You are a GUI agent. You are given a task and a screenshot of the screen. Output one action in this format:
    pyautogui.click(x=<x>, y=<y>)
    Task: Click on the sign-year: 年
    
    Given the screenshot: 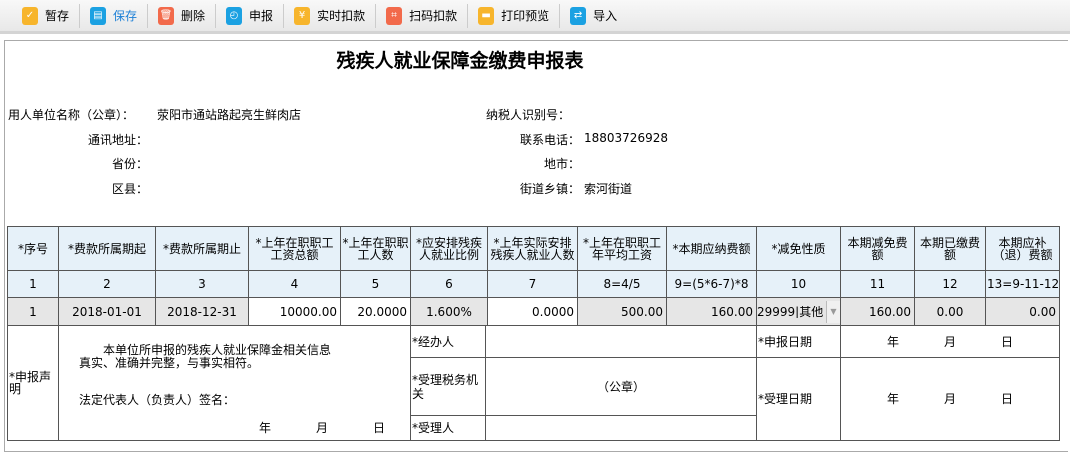 What is the action you would take?
    pyautogui.click(x=265, y=428)
    